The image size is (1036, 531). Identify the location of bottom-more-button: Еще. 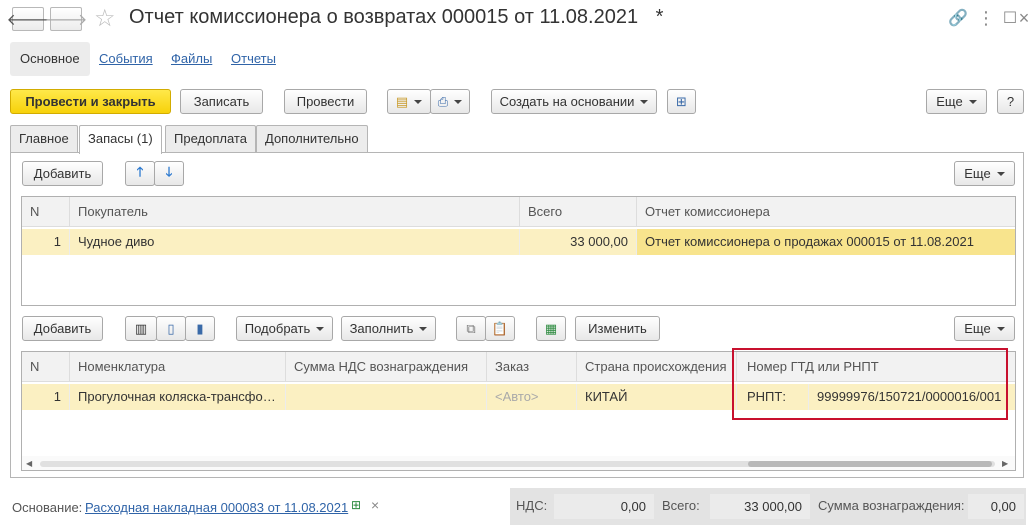
(984, 328).